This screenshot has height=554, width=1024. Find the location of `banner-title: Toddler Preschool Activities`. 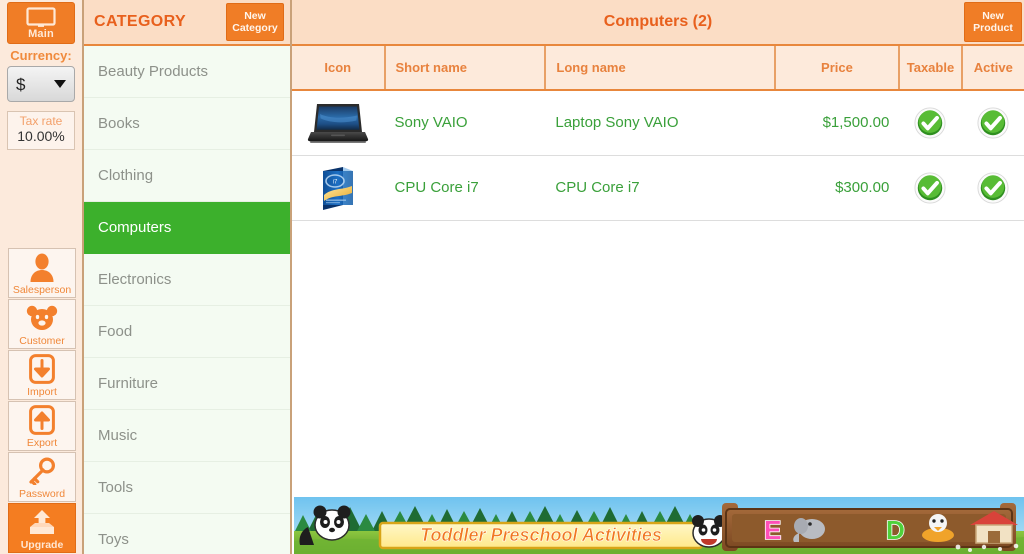

banner-title: Toddler Preschool Activities is located at coordinates (541, 535).